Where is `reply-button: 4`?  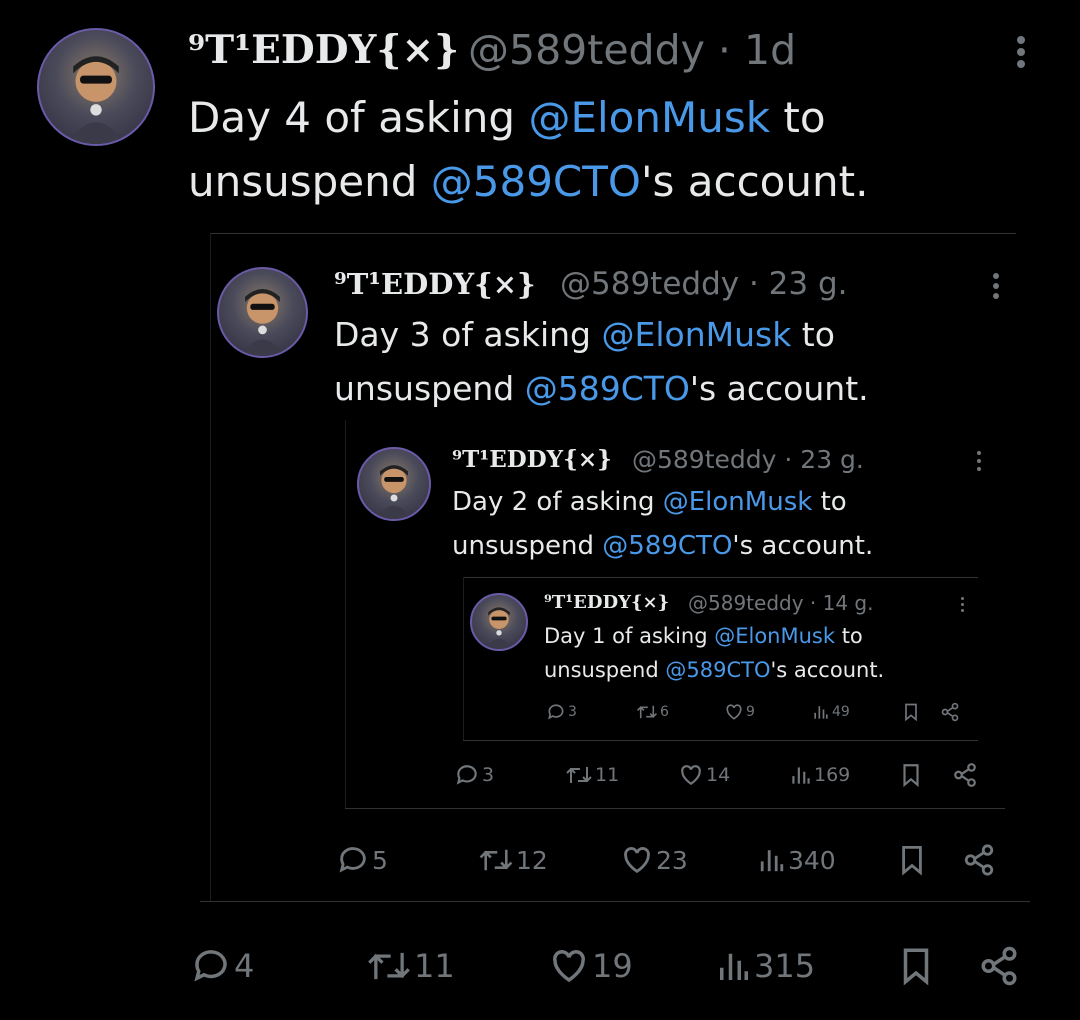 reply-button: 4 is located at coordinates (222, 966).